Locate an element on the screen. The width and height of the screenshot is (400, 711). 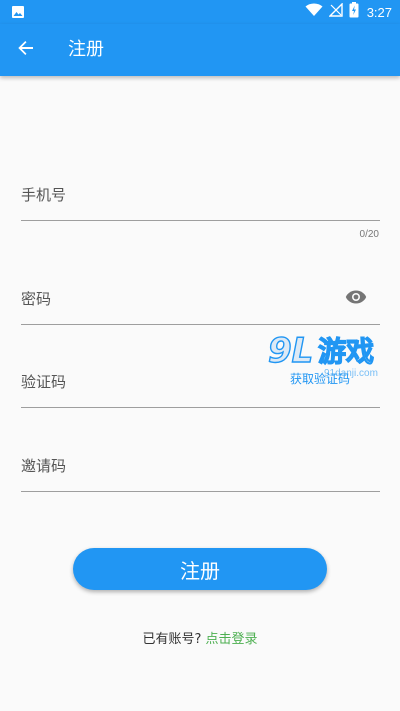
login-prompt: 已有账号? 点击登录 is located at coordinates (200, 637).